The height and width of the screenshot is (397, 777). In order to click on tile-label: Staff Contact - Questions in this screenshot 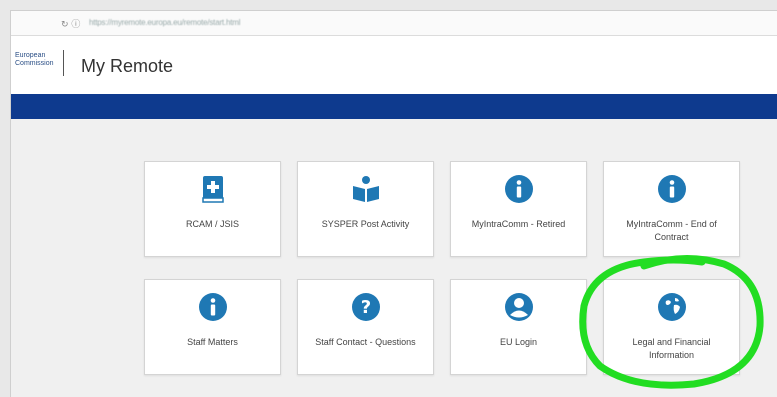, I will do `click(365, 342)`.